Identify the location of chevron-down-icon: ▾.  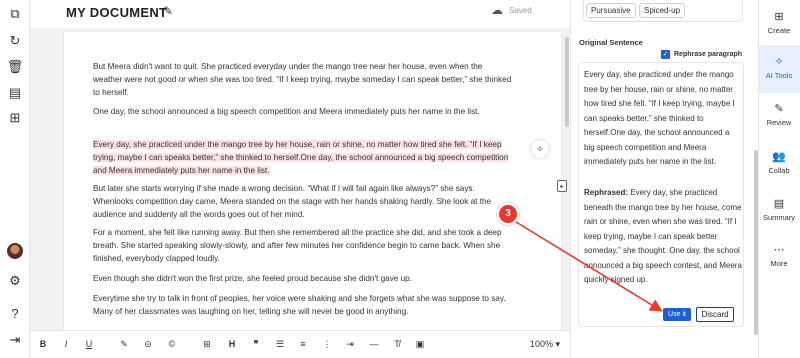
(558, 344).